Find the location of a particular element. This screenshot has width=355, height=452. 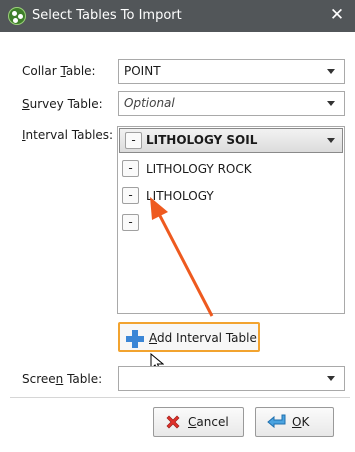

ok-button: OK is located at coordinates (294, 422).